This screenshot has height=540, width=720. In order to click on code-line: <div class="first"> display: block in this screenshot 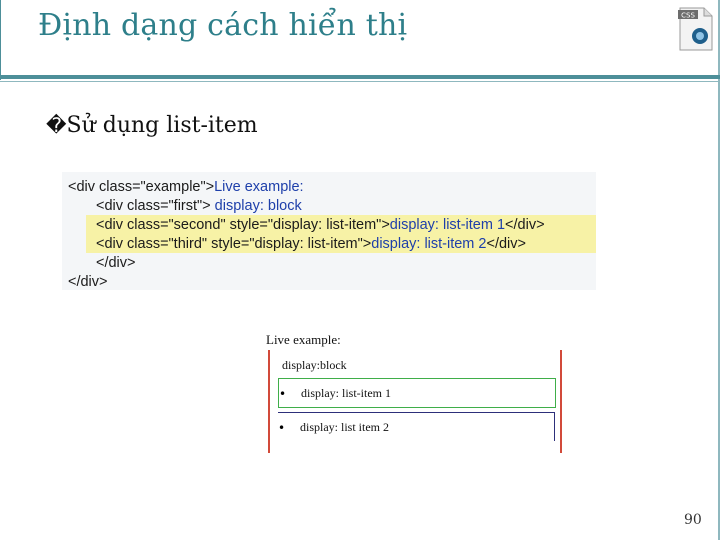, I will do `click(199, 206)`.